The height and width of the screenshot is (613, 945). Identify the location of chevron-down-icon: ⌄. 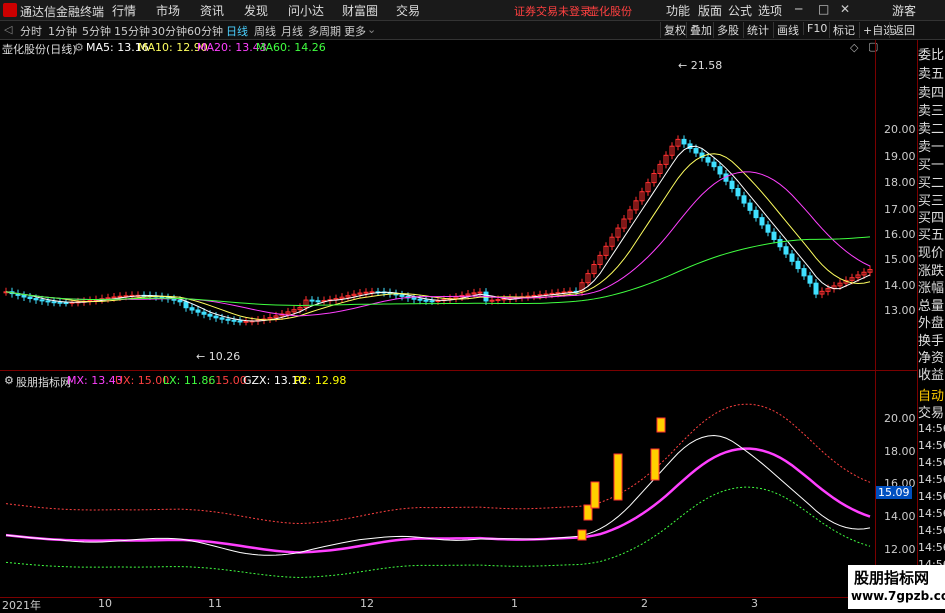
(371, 29).